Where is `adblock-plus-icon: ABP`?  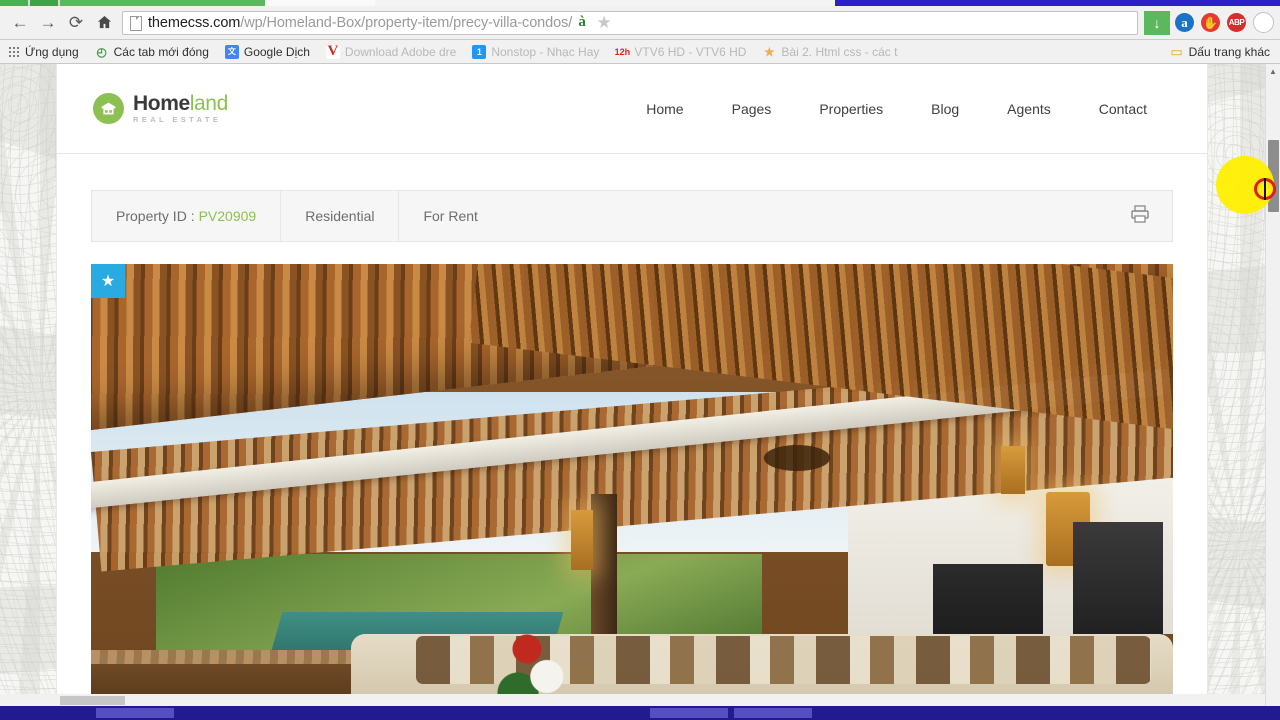
adblock-plus-icon: ABP is located at coordinates (1236, 22).